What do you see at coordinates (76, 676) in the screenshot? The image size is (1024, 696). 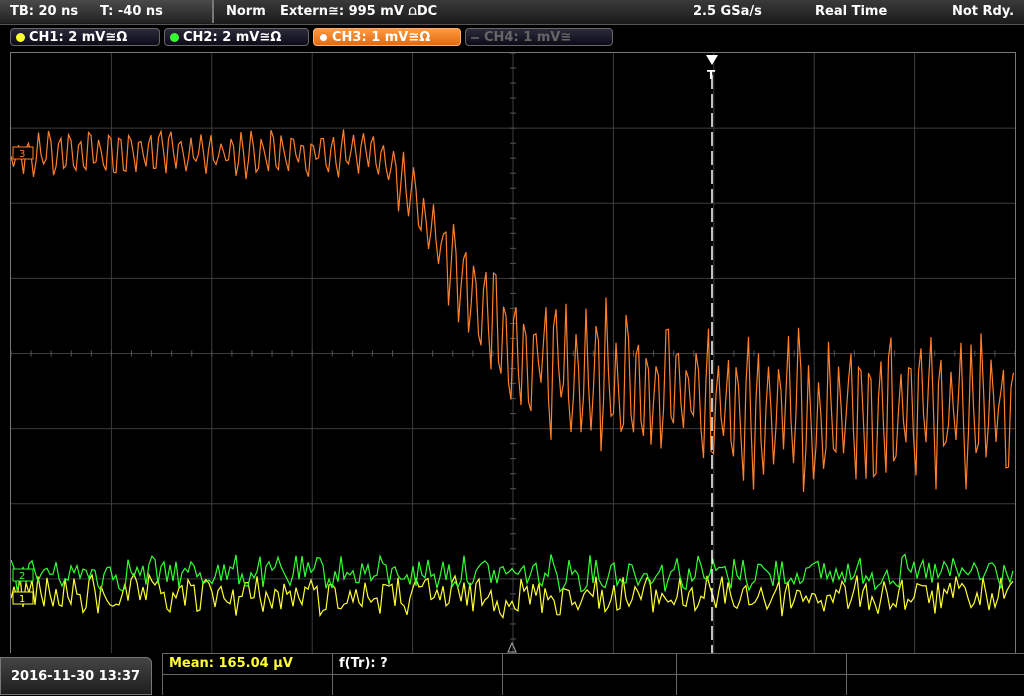 I see `date-time-display: 2016-11-30 13:37` at bounding box center [76, 676].